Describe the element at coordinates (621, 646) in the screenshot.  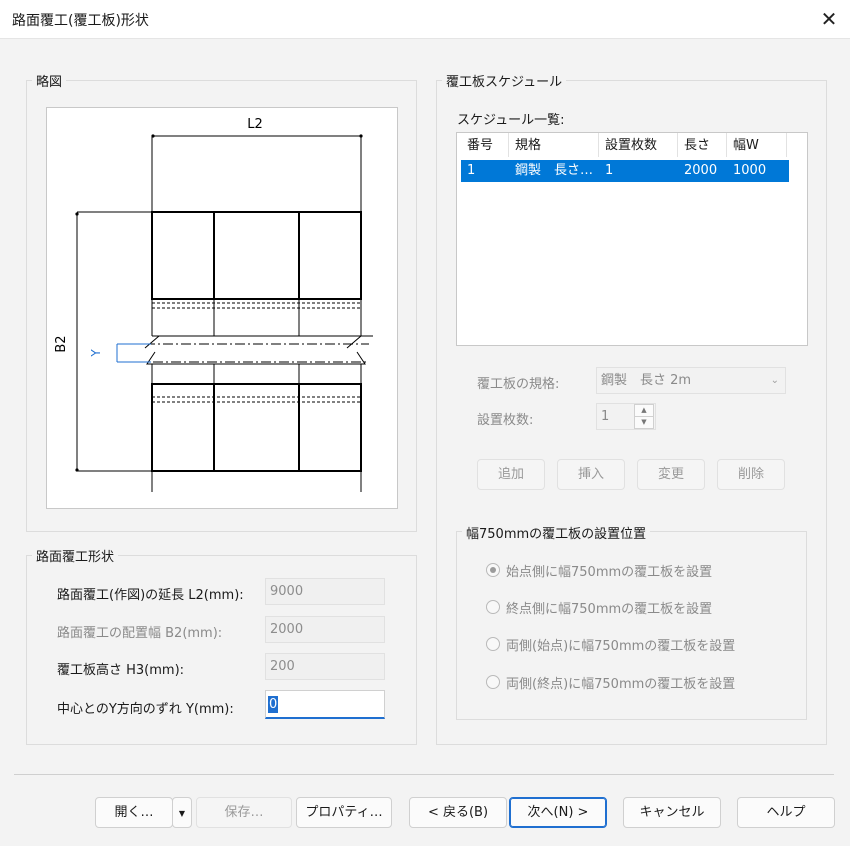
I see `radio-both-start-label: 両側(始点)に幅750mmの覆工板を設置` at that location.